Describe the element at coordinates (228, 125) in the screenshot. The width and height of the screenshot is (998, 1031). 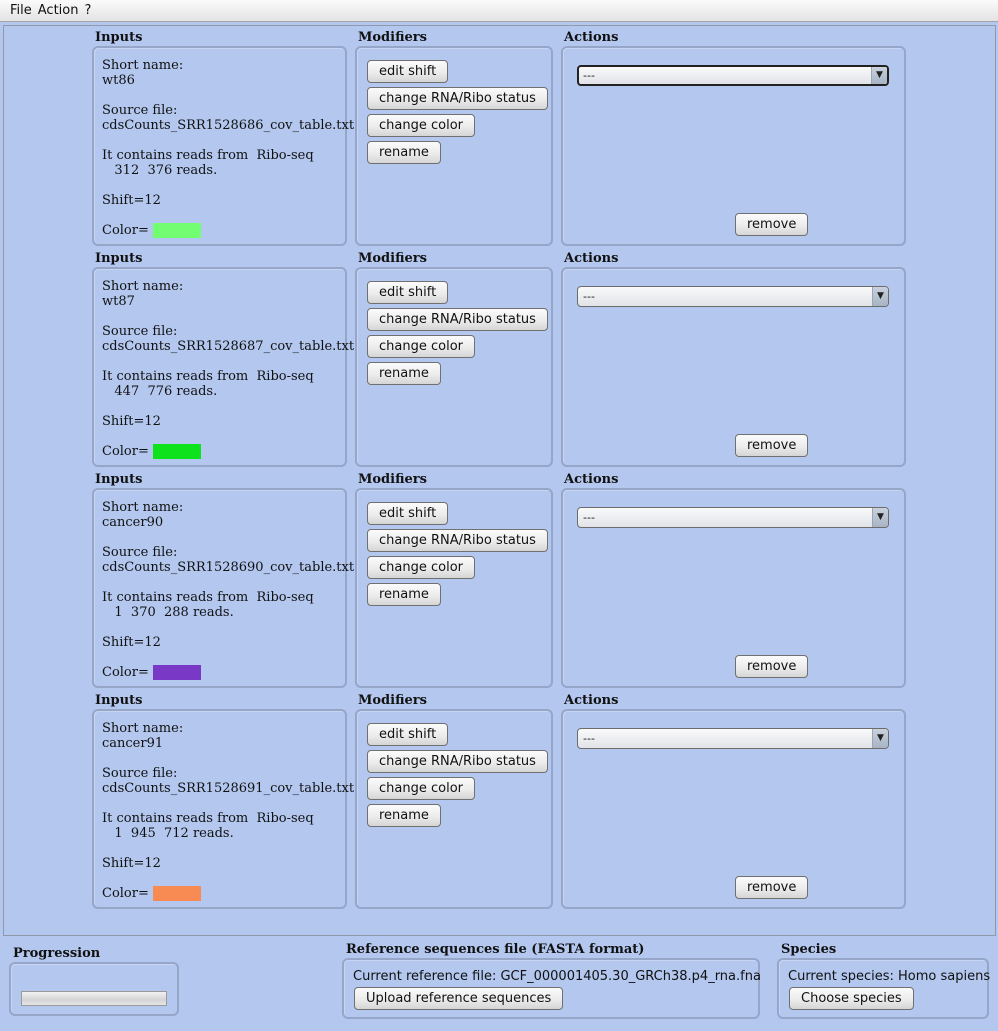
I see `source-file-value: cdsCounts_SRR1528686_cov_table.txt` at that location.